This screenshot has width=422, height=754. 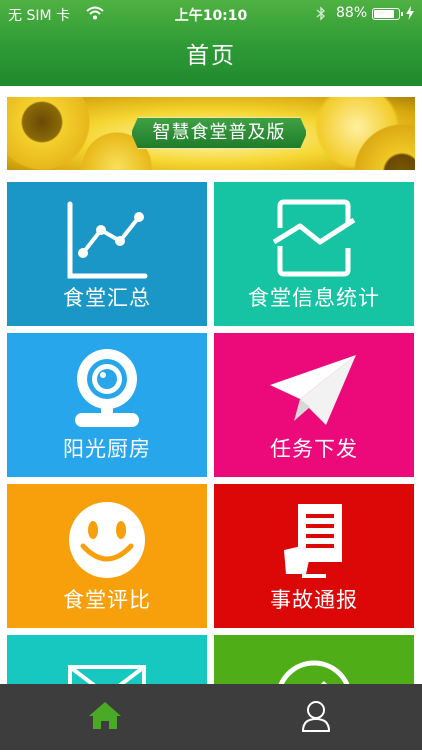 What do you see at coordinates (107, 236) in the screenshot?
I see `line-chart-icon` at bounding box center [107, 236].